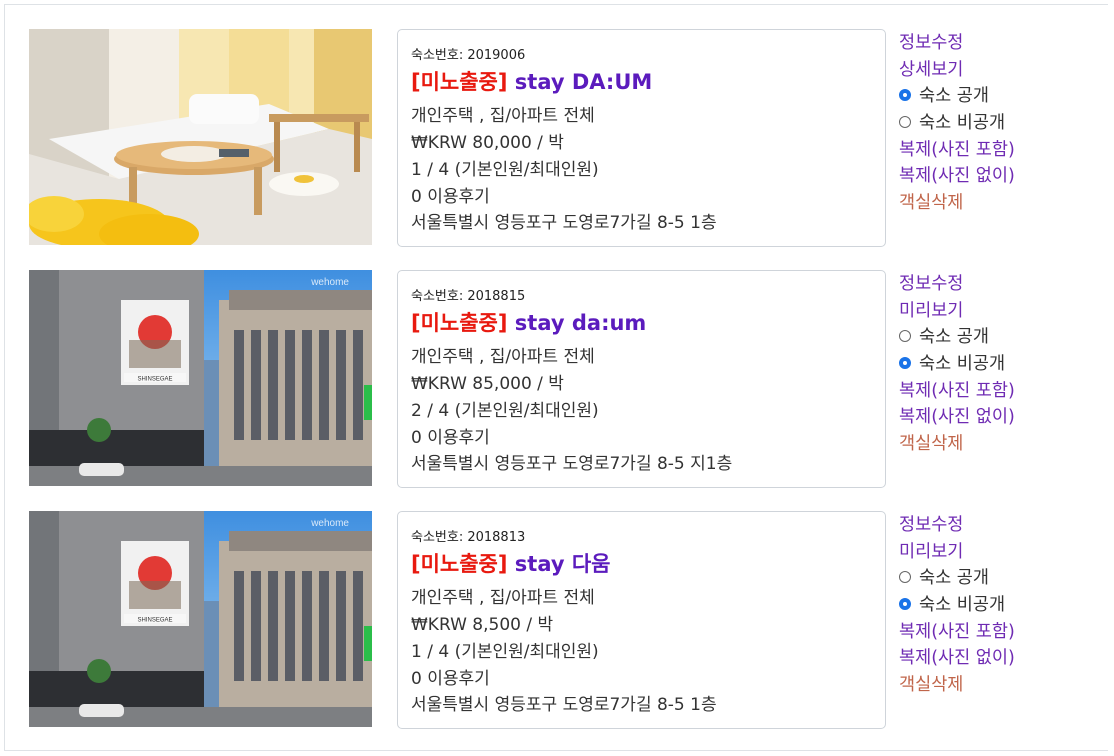 The width and height of the screenshot is (1114, 756). What do you see at coordinates (468, 537) in the screenshot?
I see `stay-id: 숙소번호: 2018813` at bounding box center [468, 537].